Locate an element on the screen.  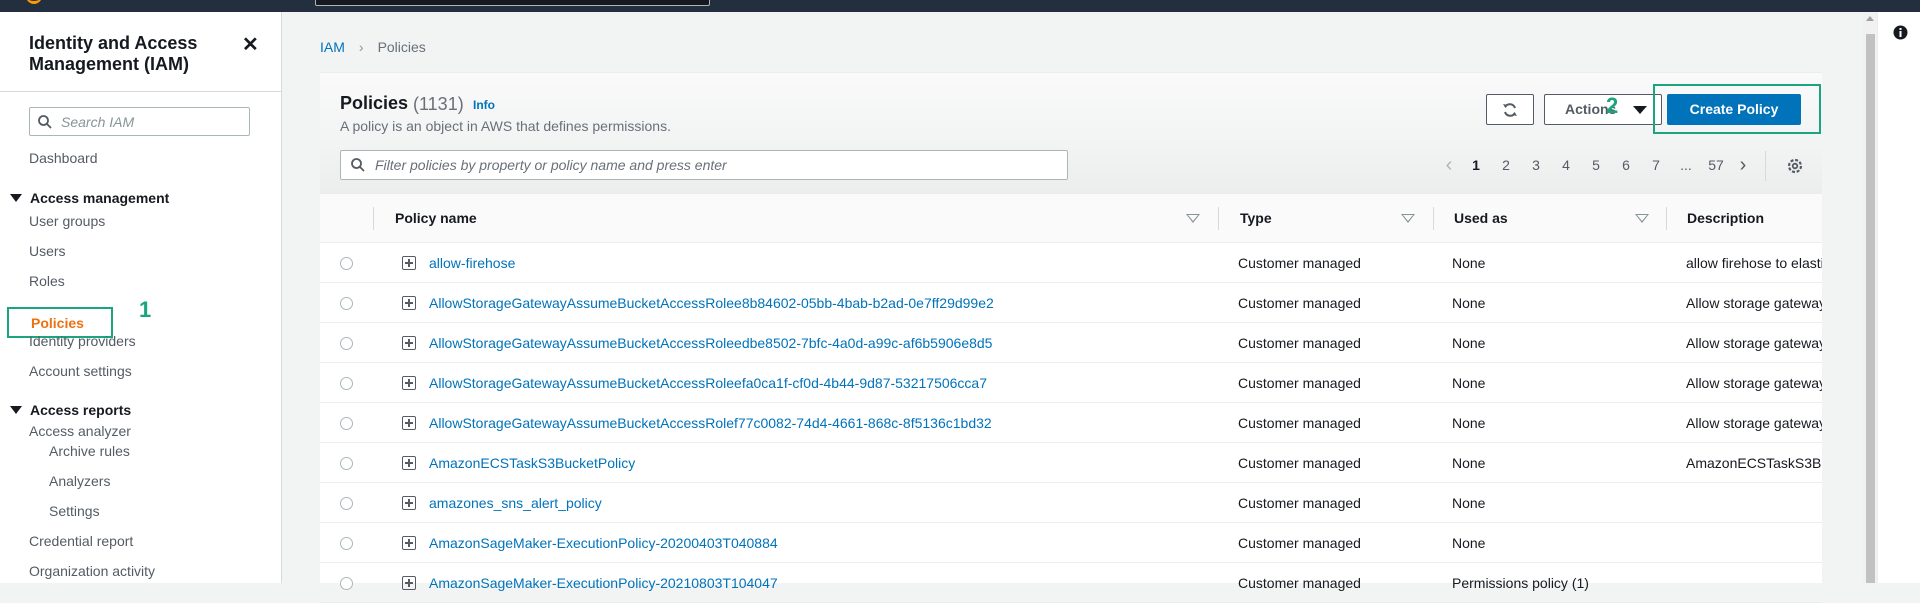
page-3: 3 is located at coordinates (1536, 165).